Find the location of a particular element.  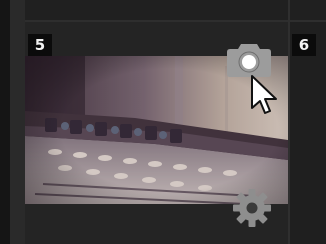

left-scroll-edge is located at coordinates (12, 122).